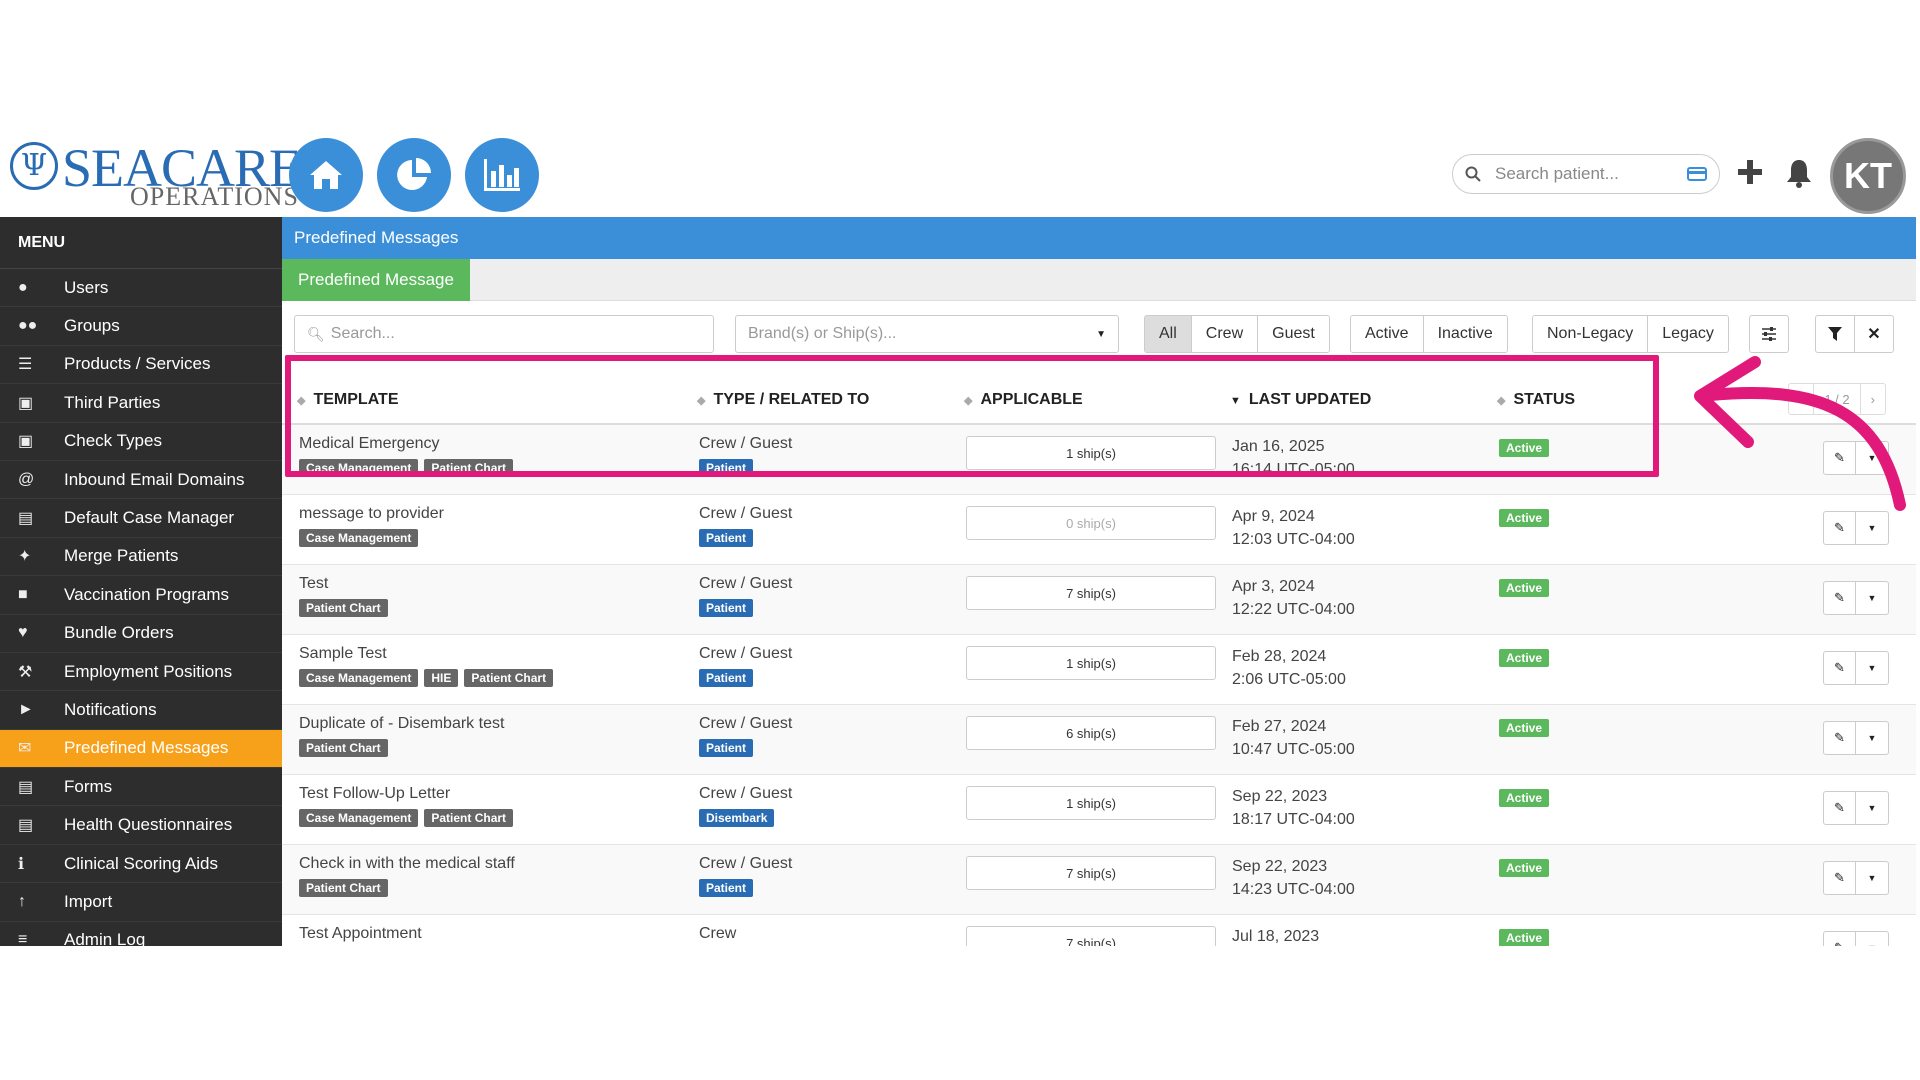 The width and height of the screenshot is (1920, 1080). I want to click on status-badge: Active, so click(1524, 518).